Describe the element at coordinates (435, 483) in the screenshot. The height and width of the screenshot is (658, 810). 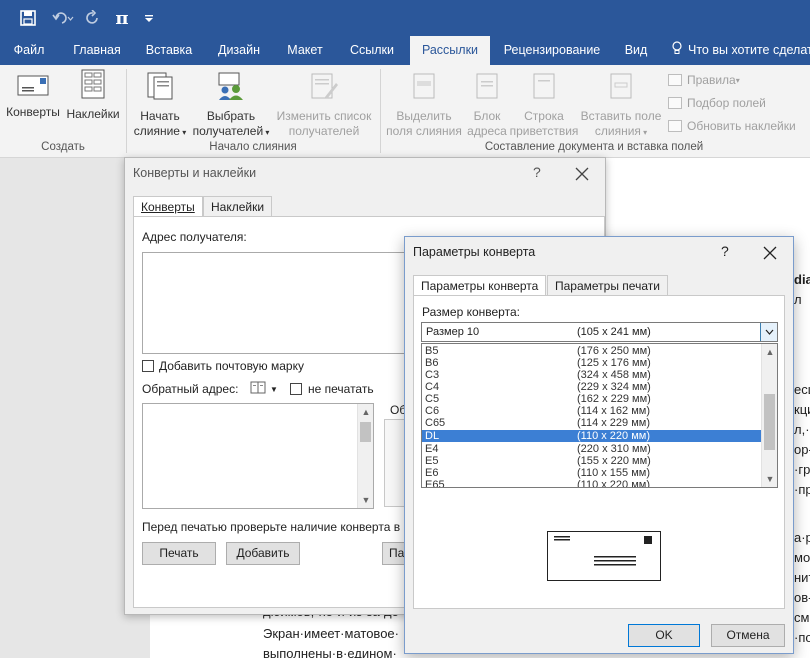
I see `list-item-name: E65` at that location.